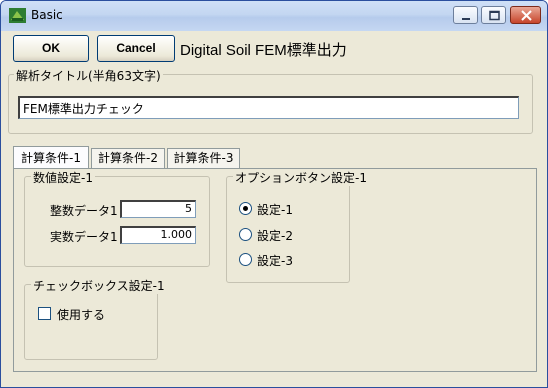 The height and width of the screenshot is (388, 548). Describe the element at coordinates (268, 107) in the screenshot. I see `analysis-title-input: FEM標準出力チェック` at that location.